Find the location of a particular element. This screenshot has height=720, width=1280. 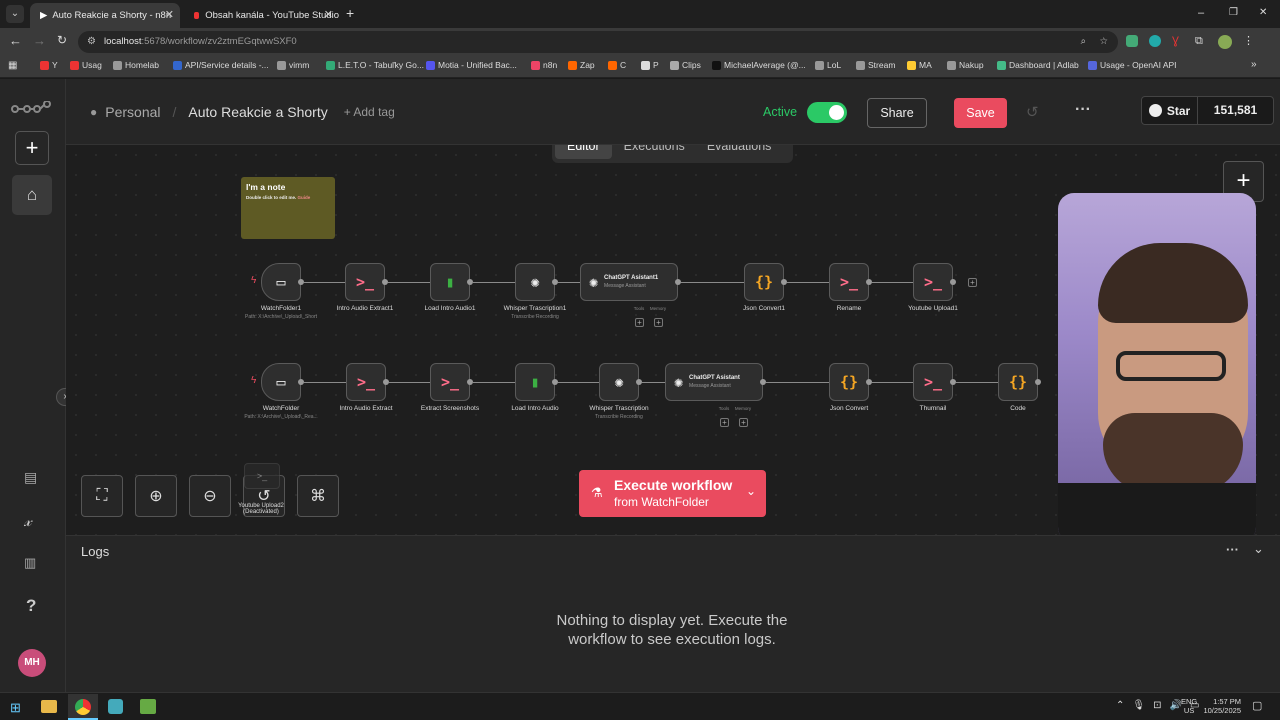

file-explorer-icon is located at coordinates (49, 706).